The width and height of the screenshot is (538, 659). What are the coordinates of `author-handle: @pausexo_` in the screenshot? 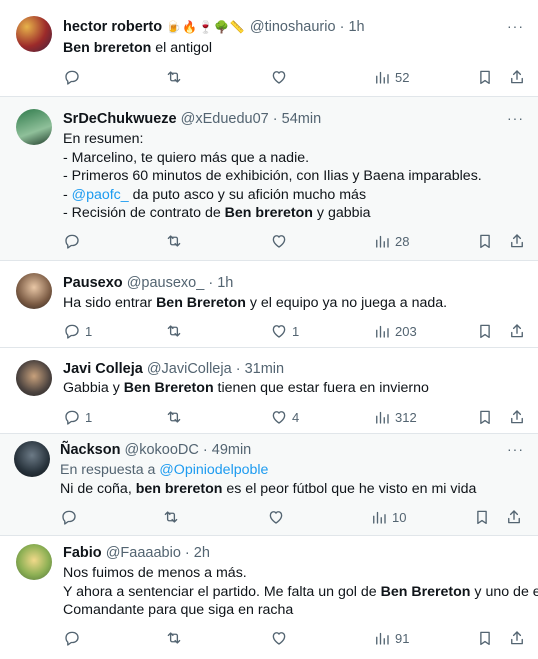 It's located at (166, 283).